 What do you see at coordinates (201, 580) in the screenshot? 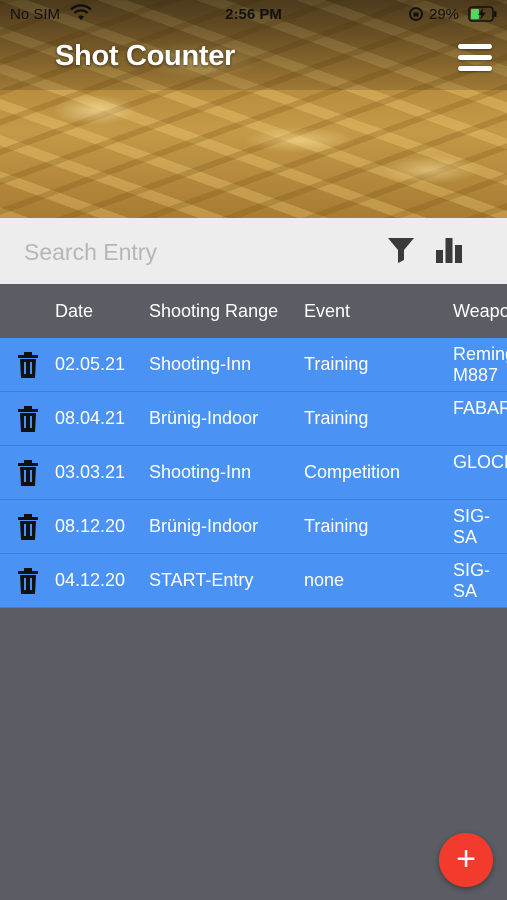
I see `cell-shooting-range: START-Entry` at bounding box center [201, 580].